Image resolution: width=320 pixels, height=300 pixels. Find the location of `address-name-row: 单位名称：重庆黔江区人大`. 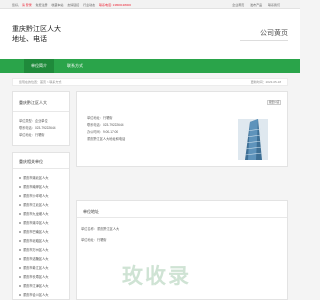

address-name-row: 单位名称：重庆黔江区人大 is located at coordinates (100, 229).